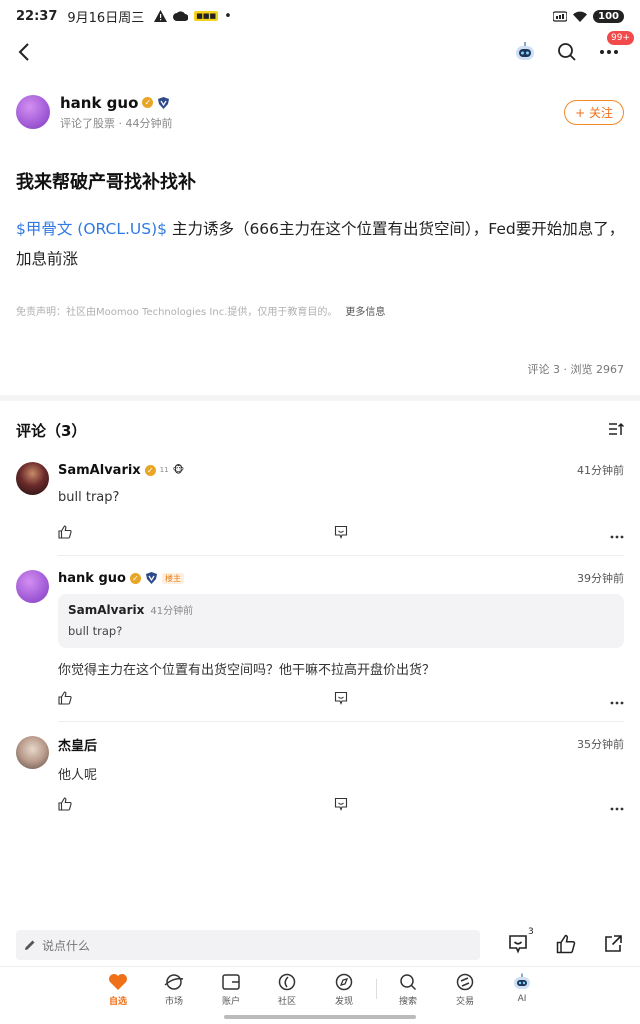  Describe the element at coordinates (118, 982) in the screenshot. I see `heart-icon` at that location.